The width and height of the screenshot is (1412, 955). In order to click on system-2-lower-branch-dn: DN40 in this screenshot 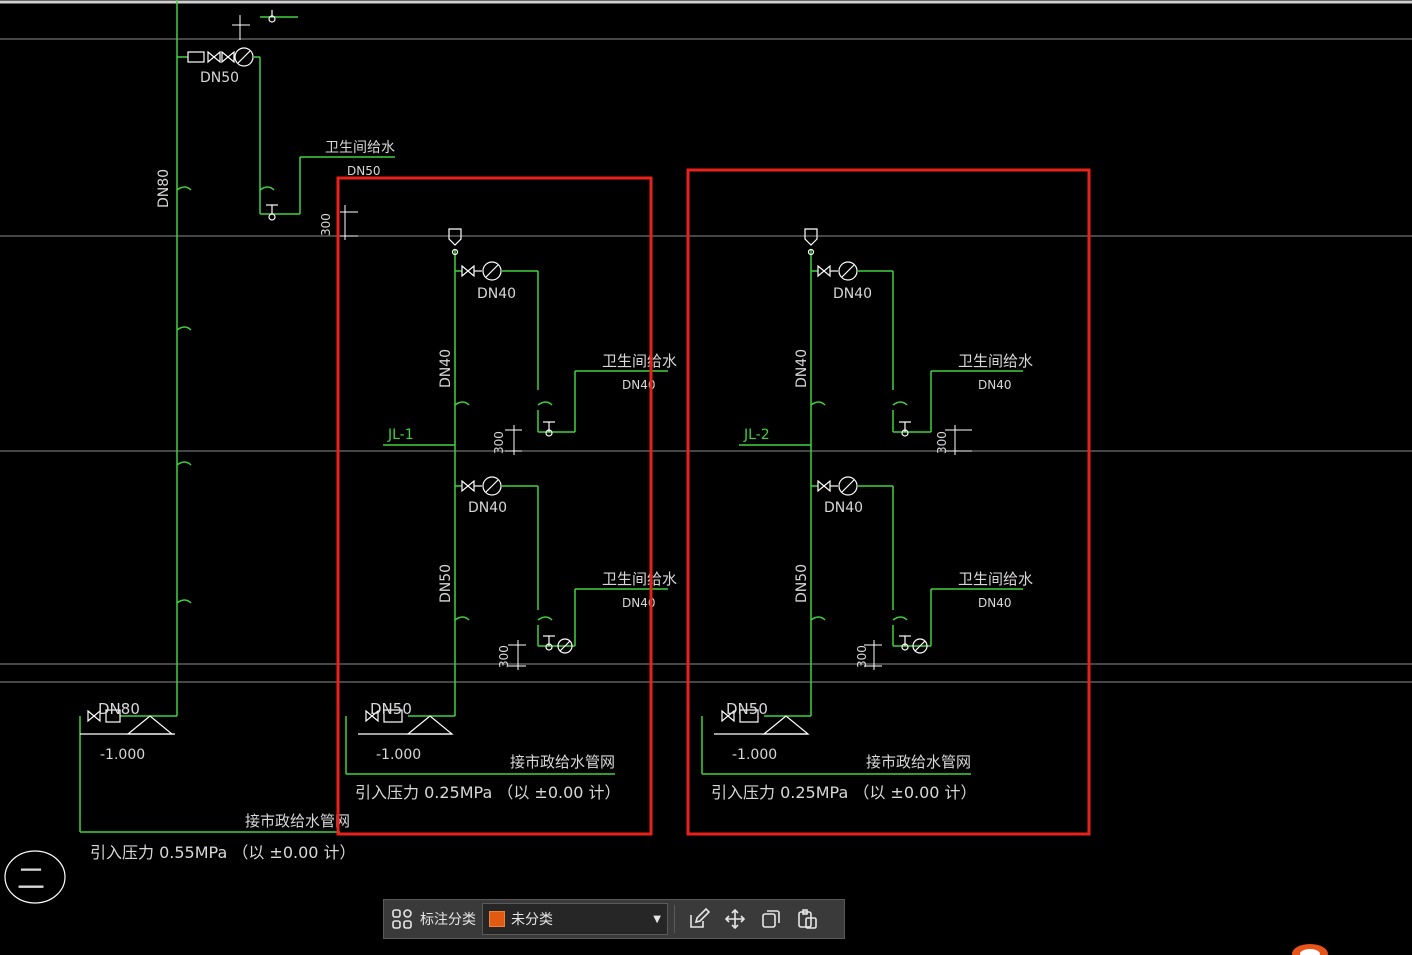, I will do `click(995, 603)`.